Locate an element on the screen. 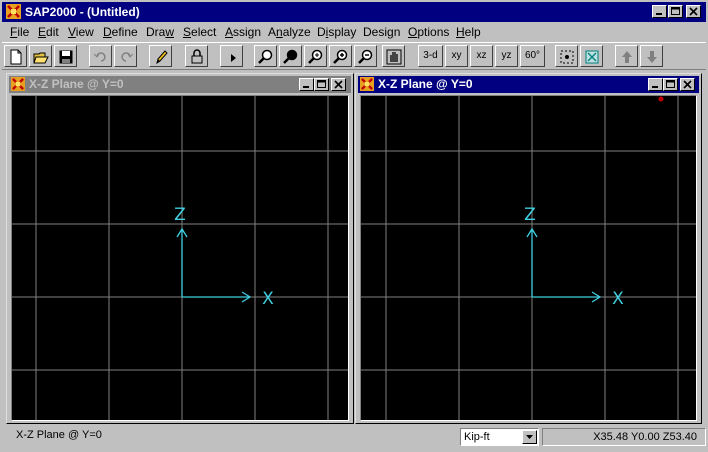 This screenshot has width=708, height=452. save-disk-icon is located at coordinates (66, 57).